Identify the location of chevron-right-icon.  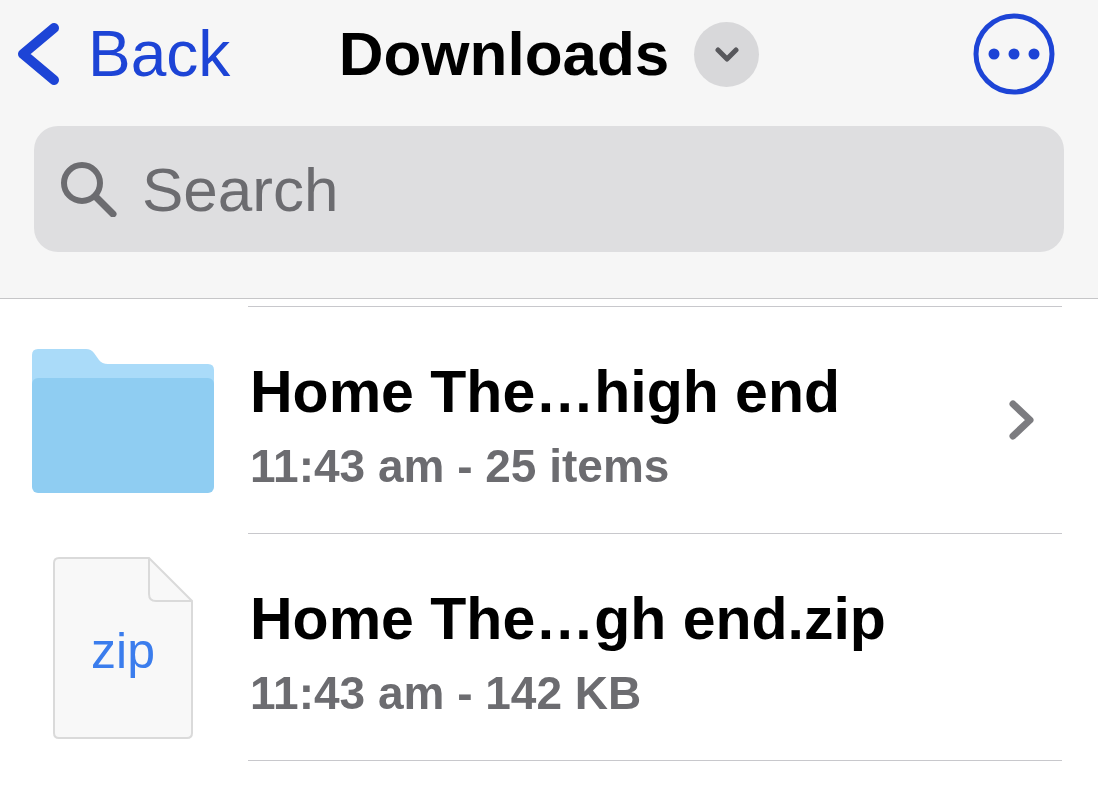
(1022, 420).